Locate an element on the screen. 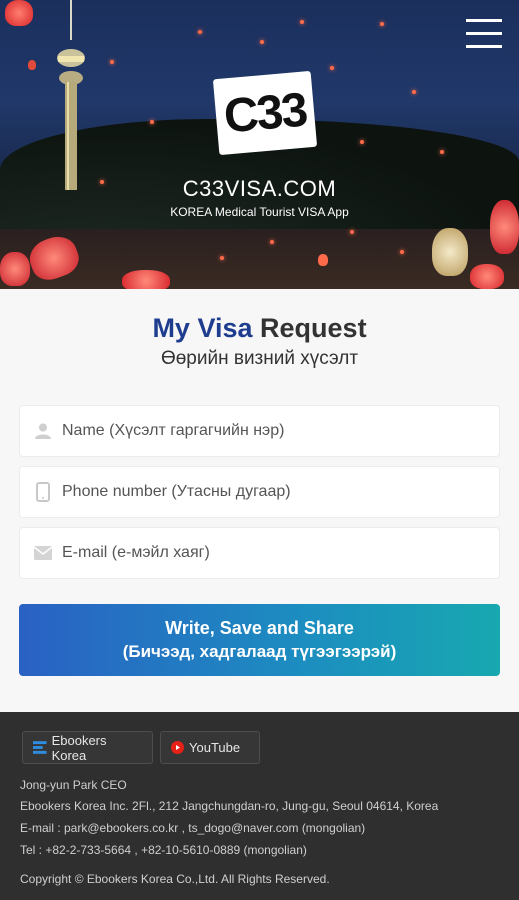  title-highlight: My Visa is located at coordinates (202, 328).